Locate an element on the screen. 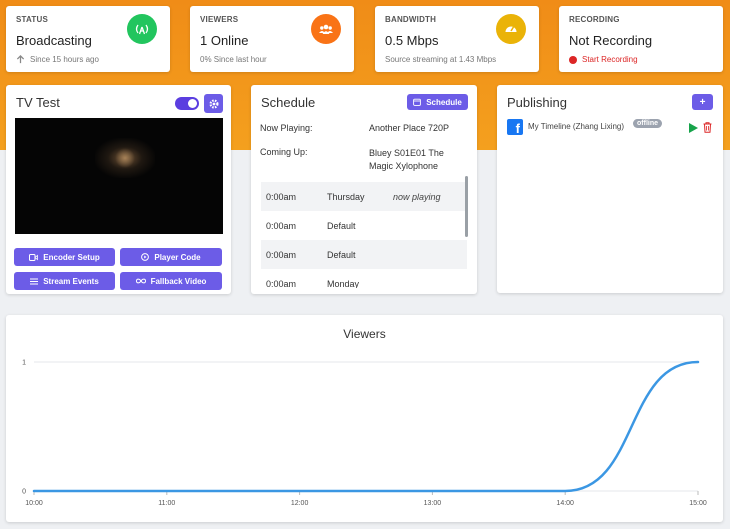  destination-label: My Timeline (Zhang Lixing) is located at coordinates (576, 126).